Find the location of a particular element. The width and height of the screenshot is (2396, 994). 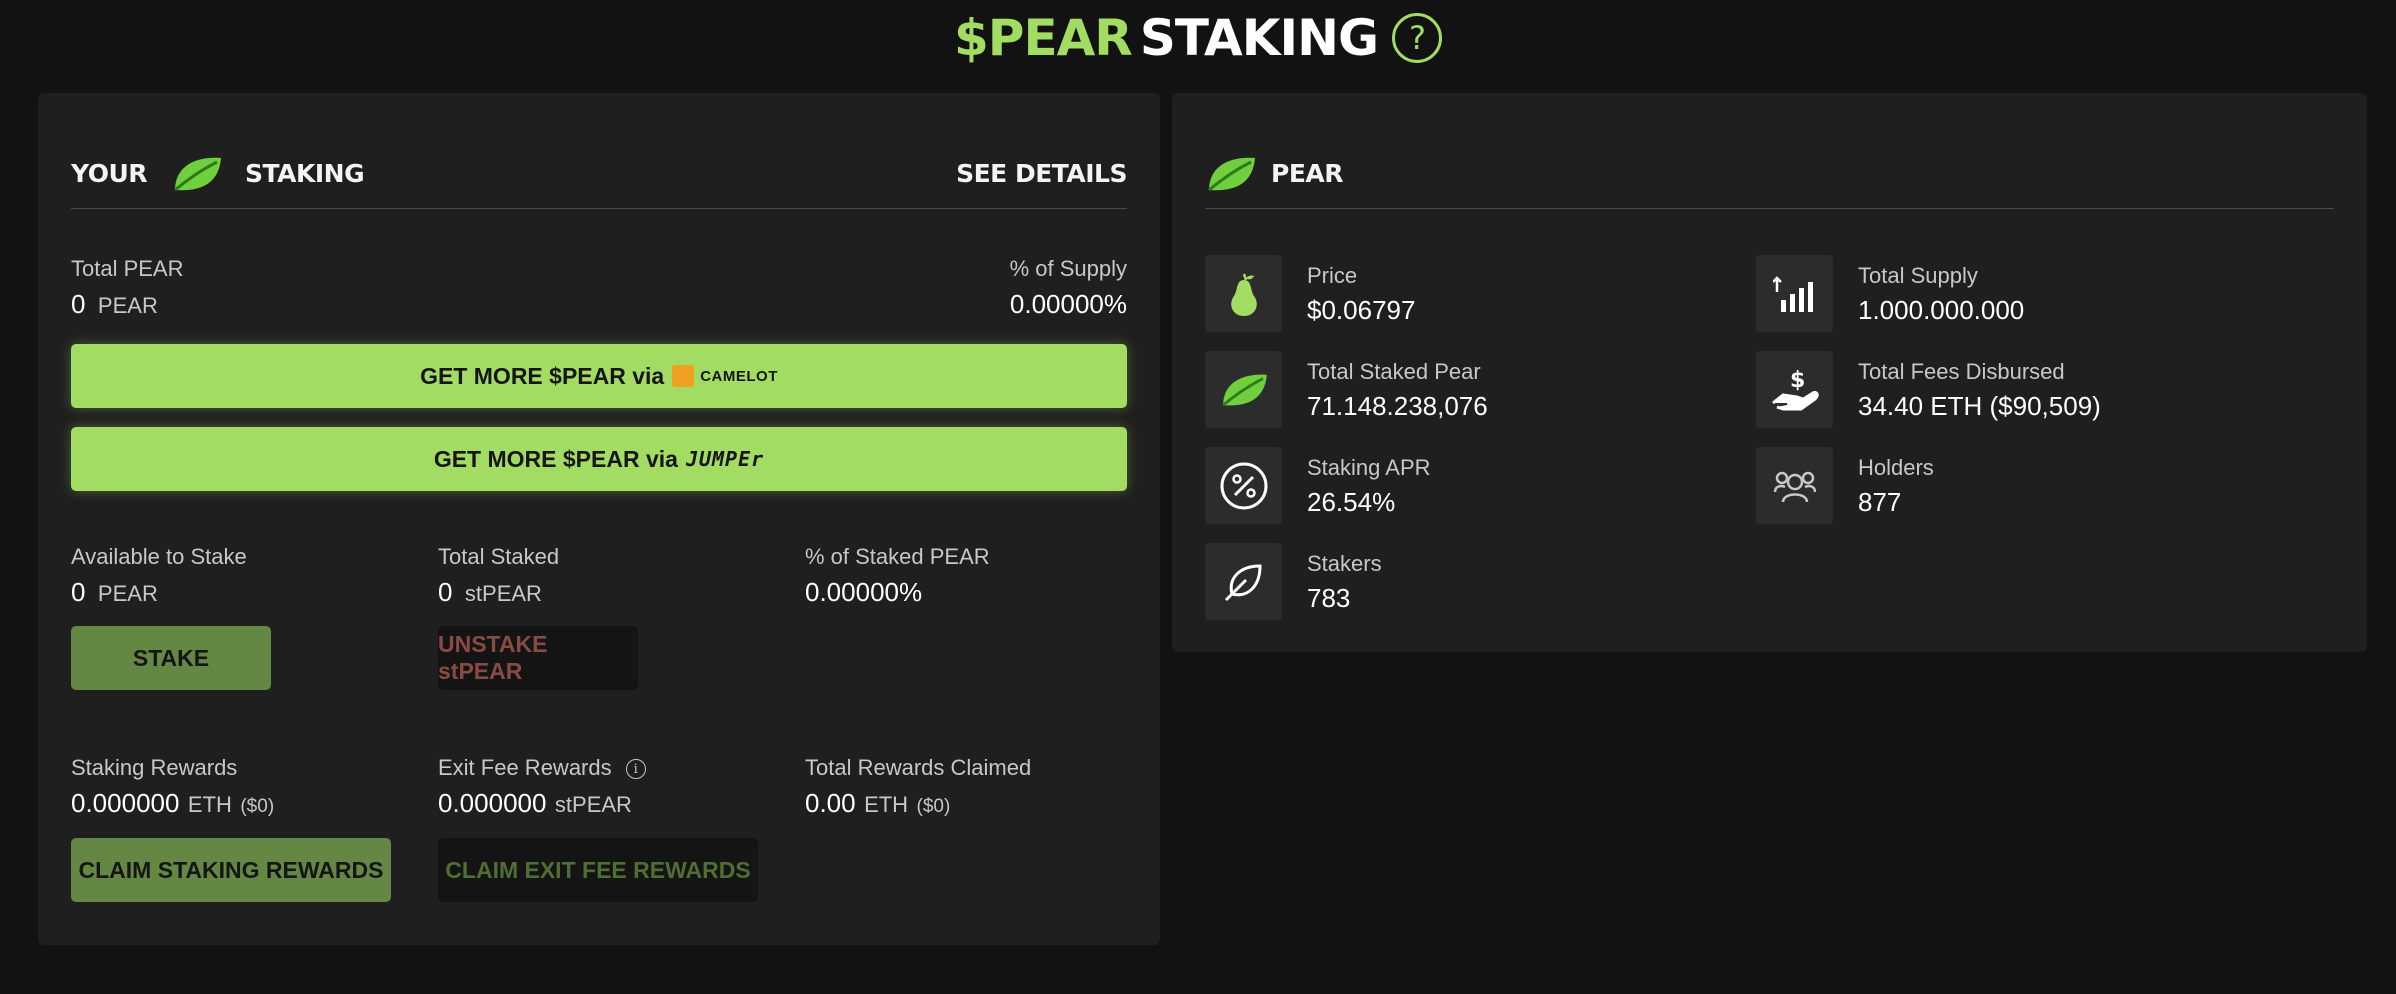

total-staked-pear-stat: Total Staked Pear 71.148.238,076 is located at coordinates (1455, 389).